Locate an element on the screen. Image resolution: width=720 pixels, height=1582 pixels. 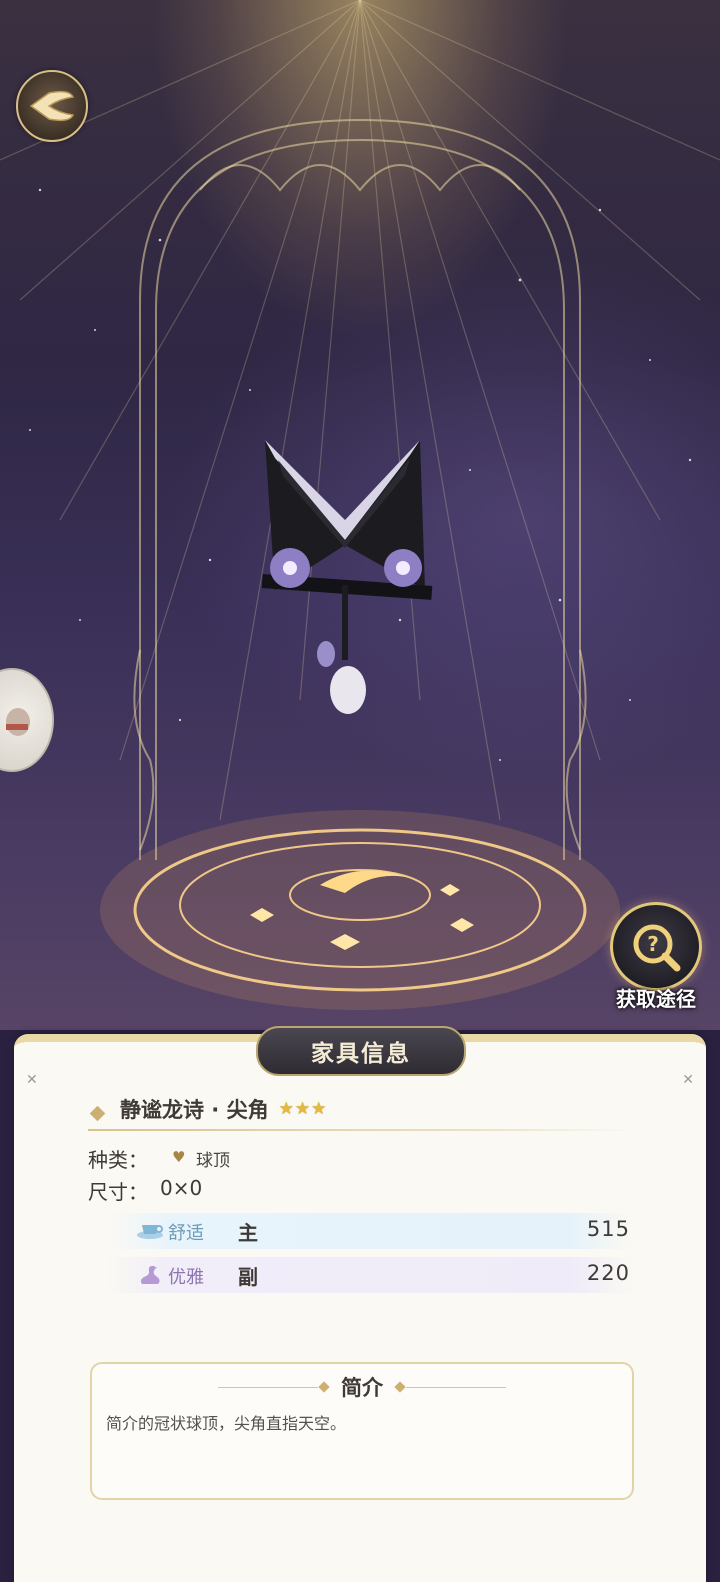
acquire-ring: ? is located at coordinates (656, 946).